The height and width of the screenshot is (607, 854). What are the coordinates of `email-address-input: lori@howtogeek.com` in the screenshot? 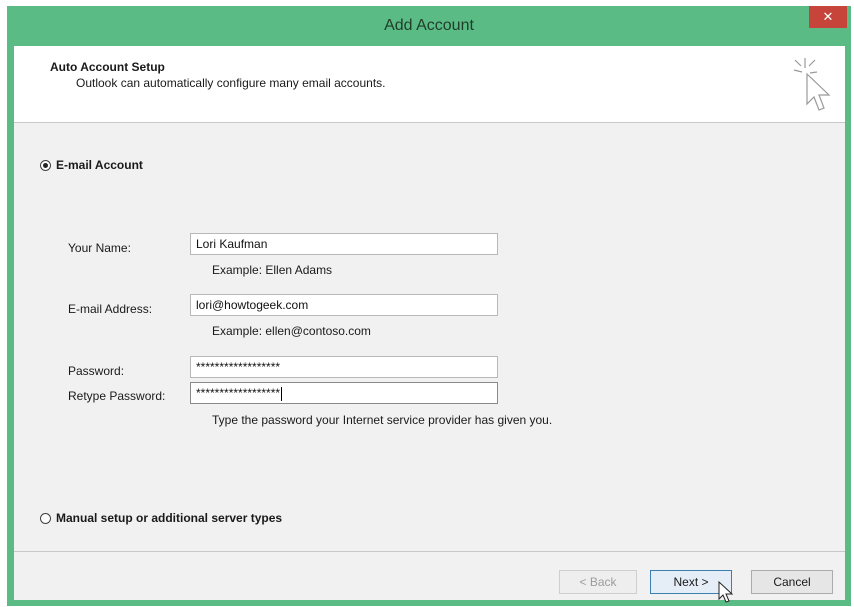 It's located at (344, 305).